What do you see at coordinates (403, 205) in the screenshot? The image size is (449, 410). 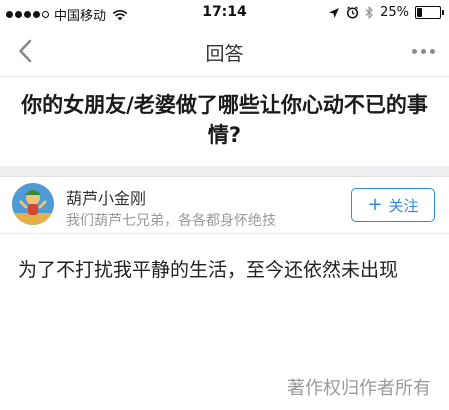 I see `follow-label: 关注` at bounding box center [403, 205].